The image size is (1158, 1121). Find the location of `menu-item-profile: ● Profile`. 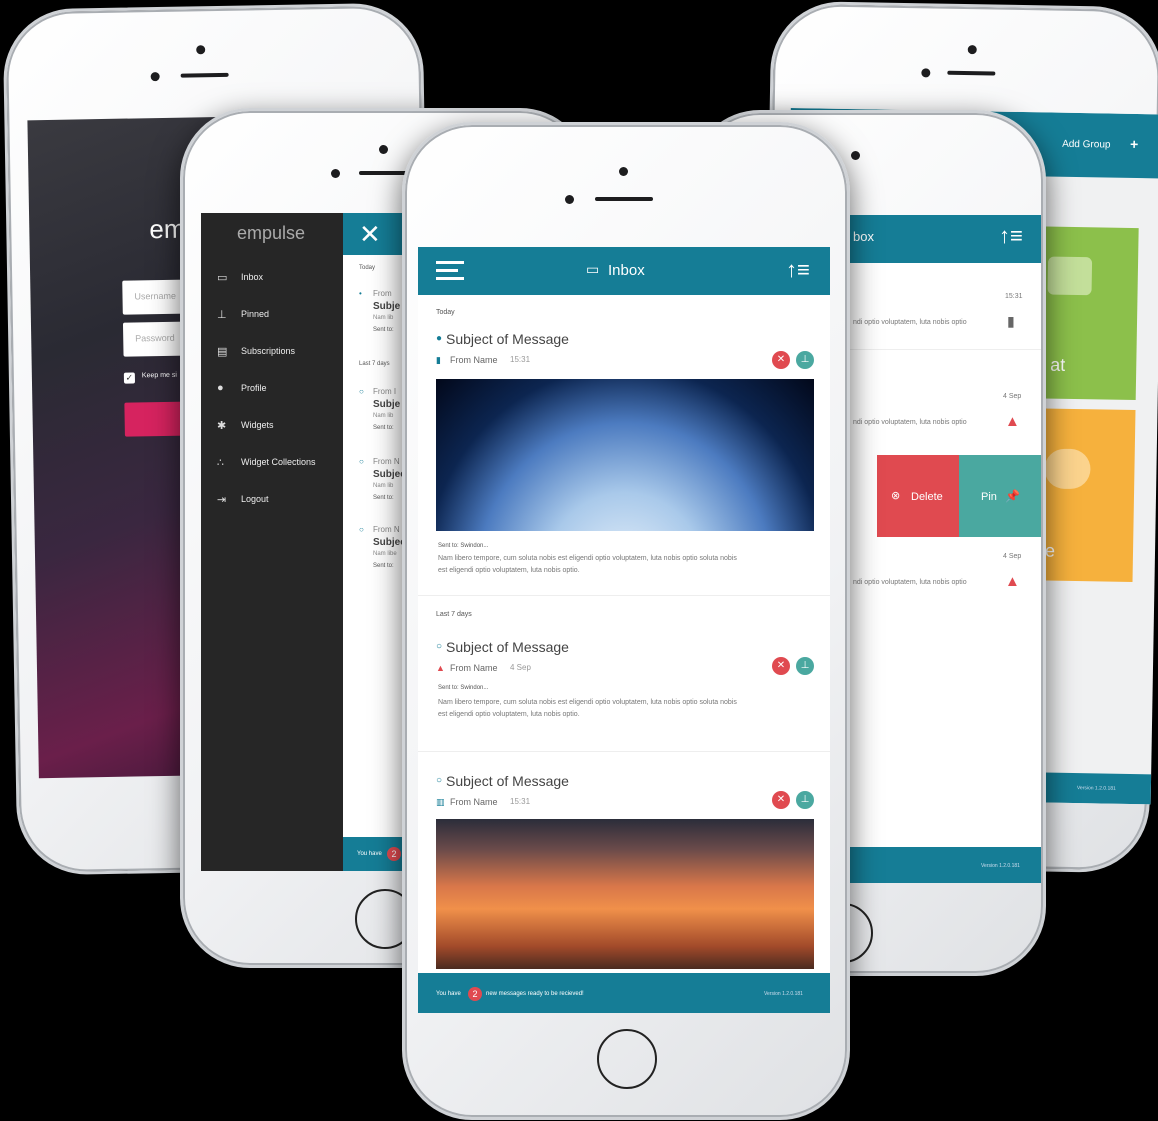

menu-item-profile: ● Profile is located at coordinates (272, 390).